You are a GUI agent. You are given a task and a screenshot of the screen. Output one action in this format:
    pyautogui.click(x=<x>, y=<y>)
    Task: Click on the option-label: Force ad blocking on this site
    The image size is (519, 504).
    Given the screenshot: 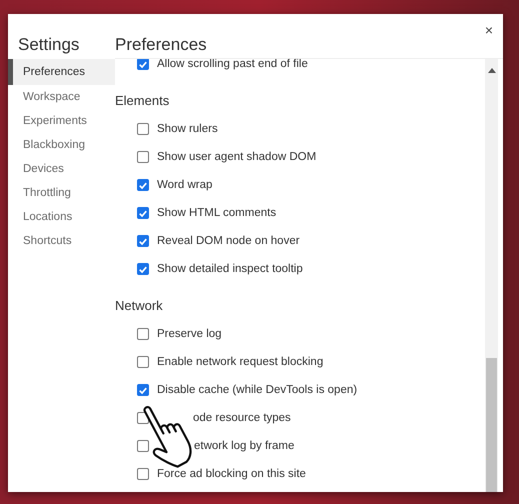 What is the action you would take?
    pyautogui.click(x=231, y=474)
    